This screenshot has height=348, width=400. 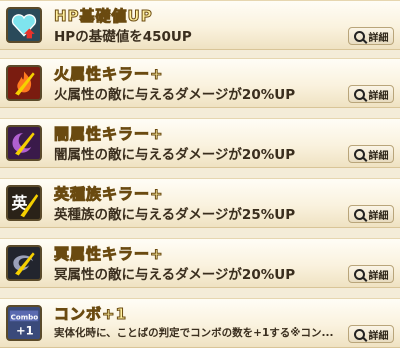 I want to click on ability-description: 英種族の敵に与えるダメージが25%UP, so click(x=175, y=215).